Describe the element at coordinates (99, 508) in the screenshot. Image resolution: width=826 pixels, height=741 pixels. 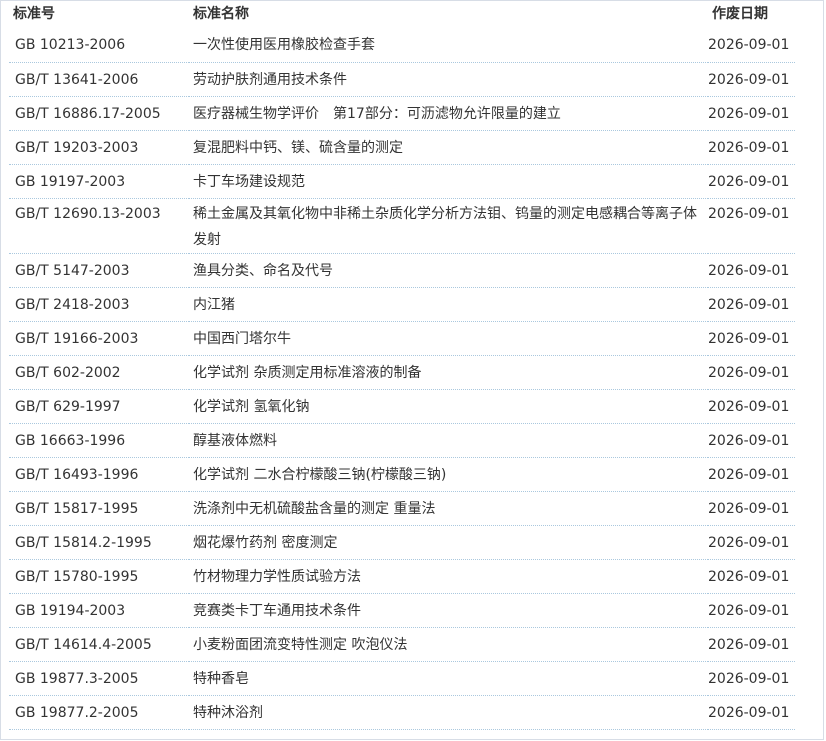
I see `standard-code-cell: GB/T 15817-1995` at that location.